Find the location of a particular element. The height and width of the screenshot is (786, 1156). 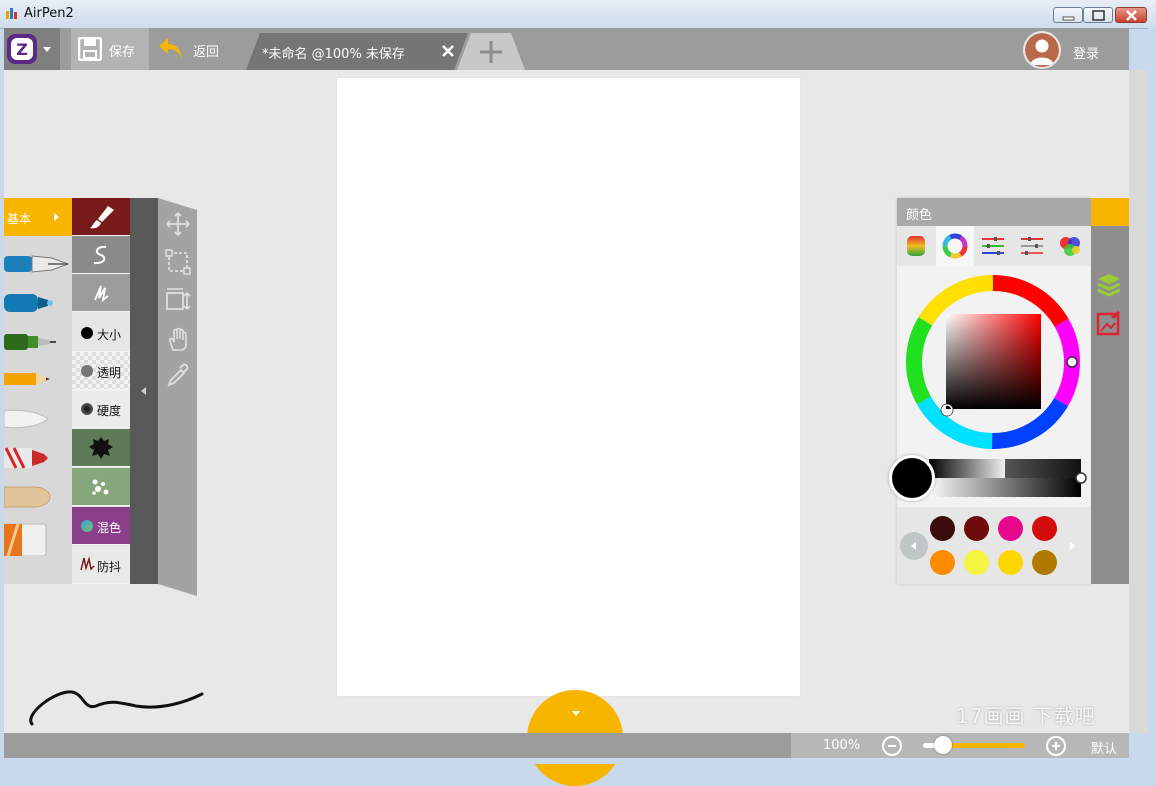

window-frame-right is located at coordinates (1152, 396).